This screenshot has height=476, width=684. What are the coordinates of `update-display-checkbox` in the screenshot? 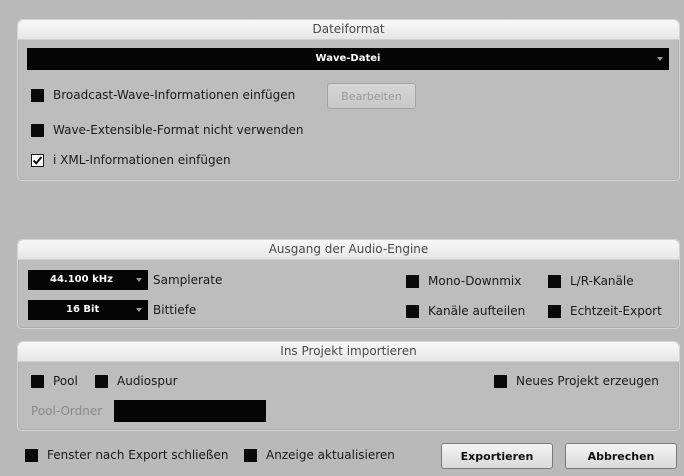 It's located at (250, 455).